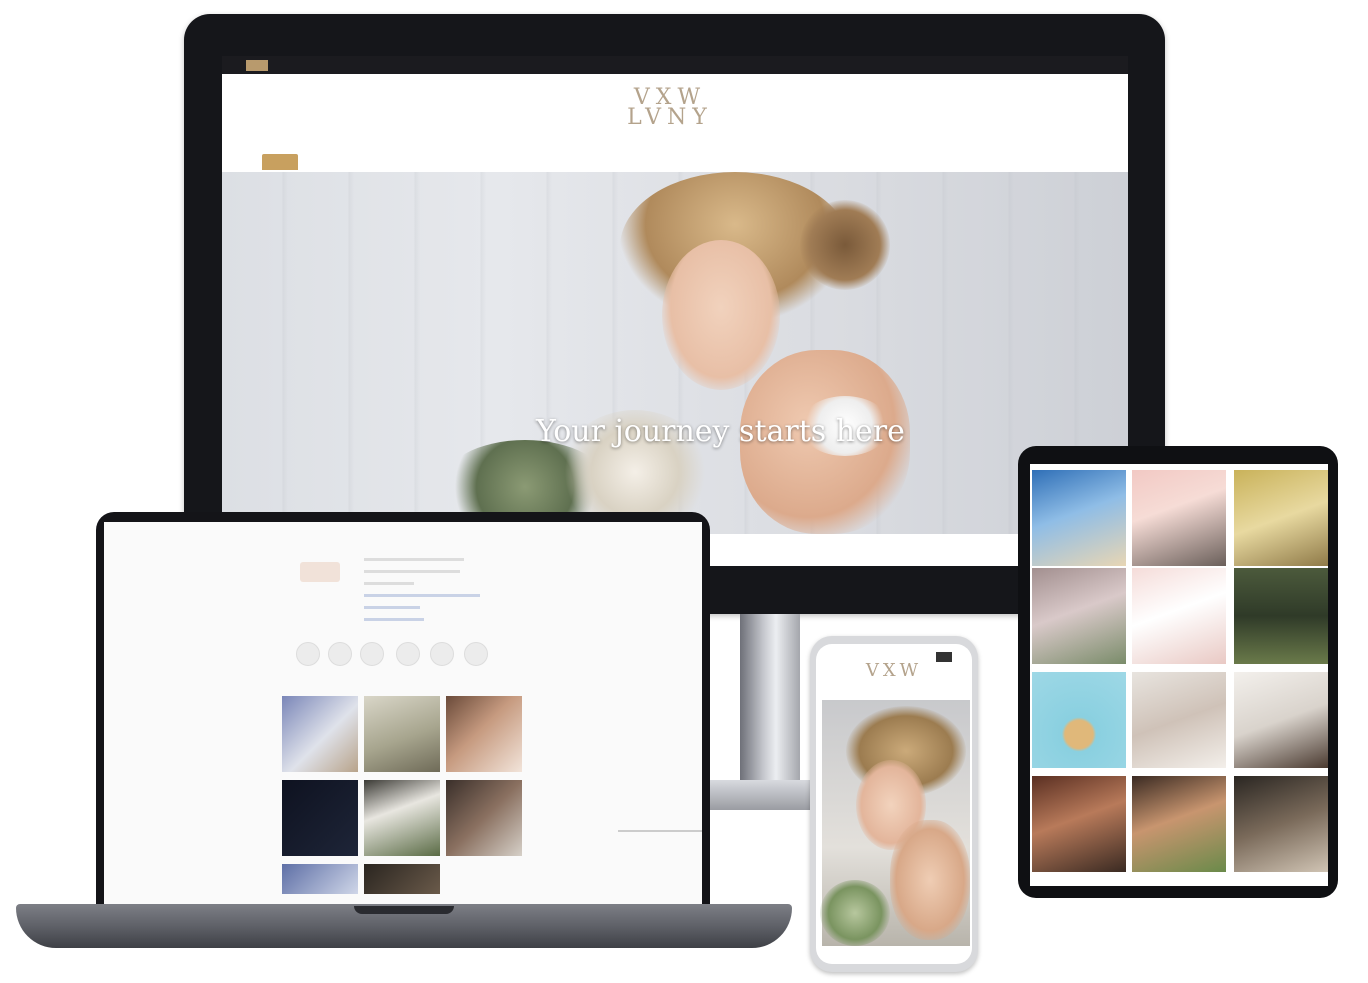 The height and width of the screenshot is (983, 1368). What do you see at coordinates (770, 704) in the screenshot?
I see `monitor-stand-neck` at bounding box center [770, 704].